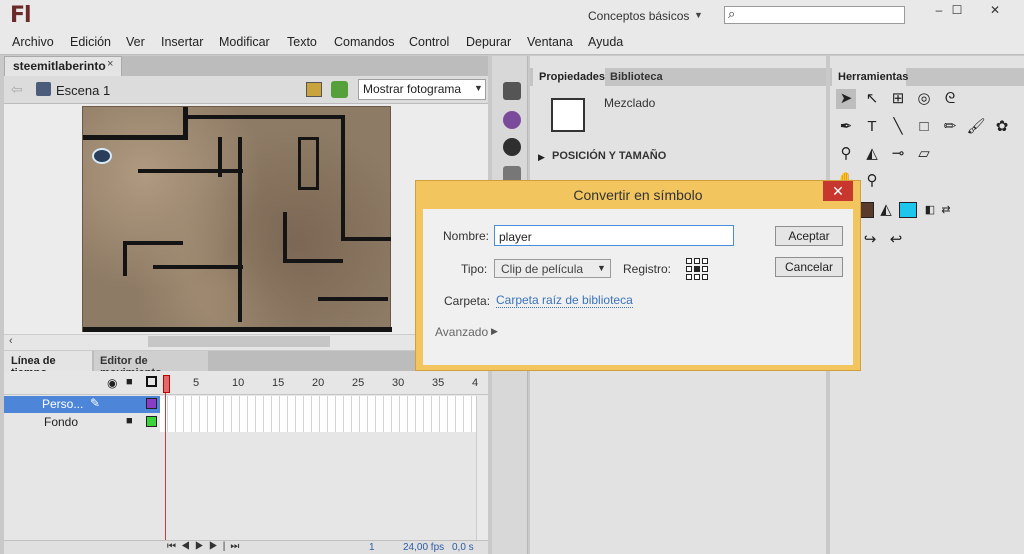 Image resolution: width=1024 pixels, height=554 pixels. What do you see at coordinates (82, 422) in the screenshot?
I see `layer-row-fondo: Fondo ■` at bounding box center [82, 422].